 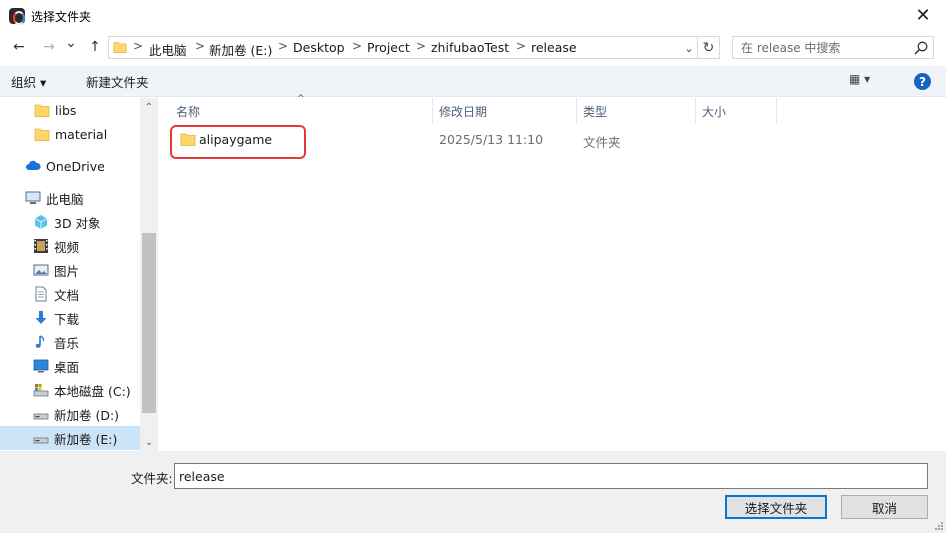 I want to click on computer-icon, so click(x=33, y=197).